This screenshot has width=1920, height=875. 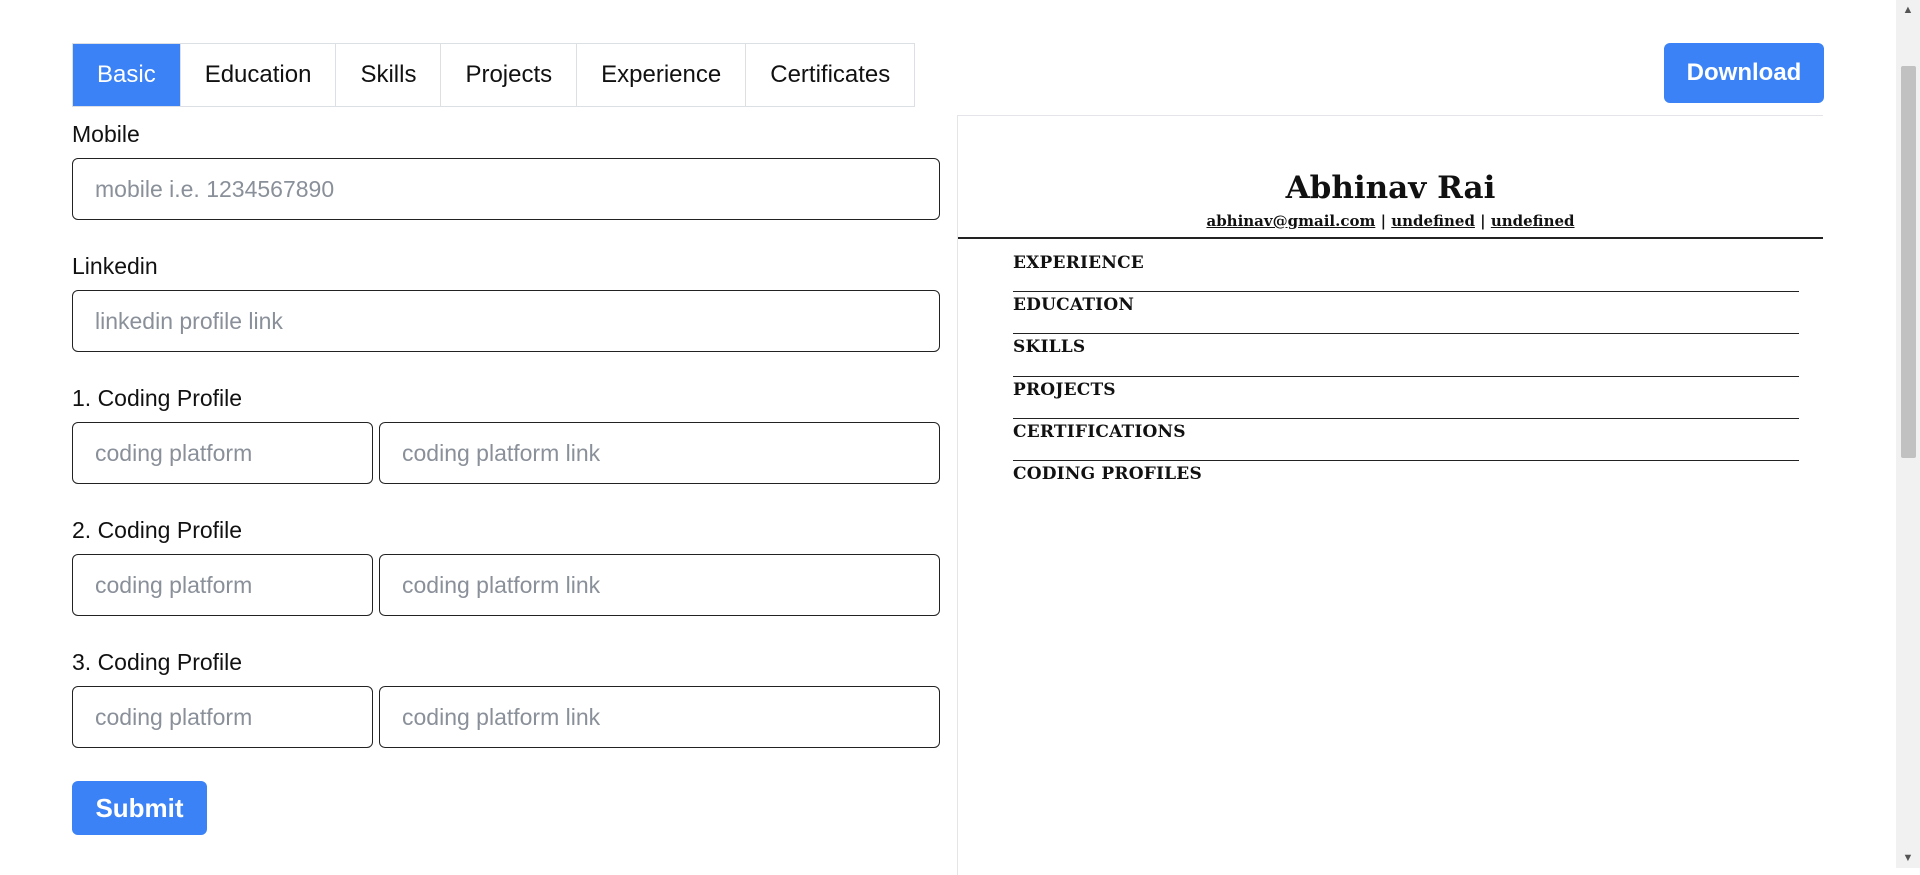 What do you see at coordinates (659, 453) in the screenshot?
I see `coding-platform-link-1-input` at bounding box center [659, 453].